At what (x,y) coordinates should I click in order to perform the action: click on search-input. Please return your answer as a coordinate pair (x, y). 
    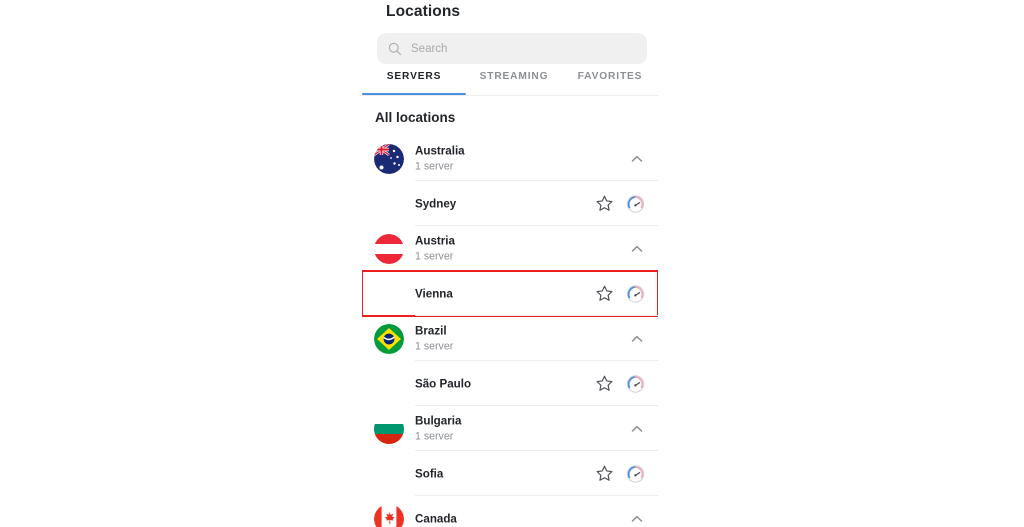
    Looking at the image, I should click on (511, 48).